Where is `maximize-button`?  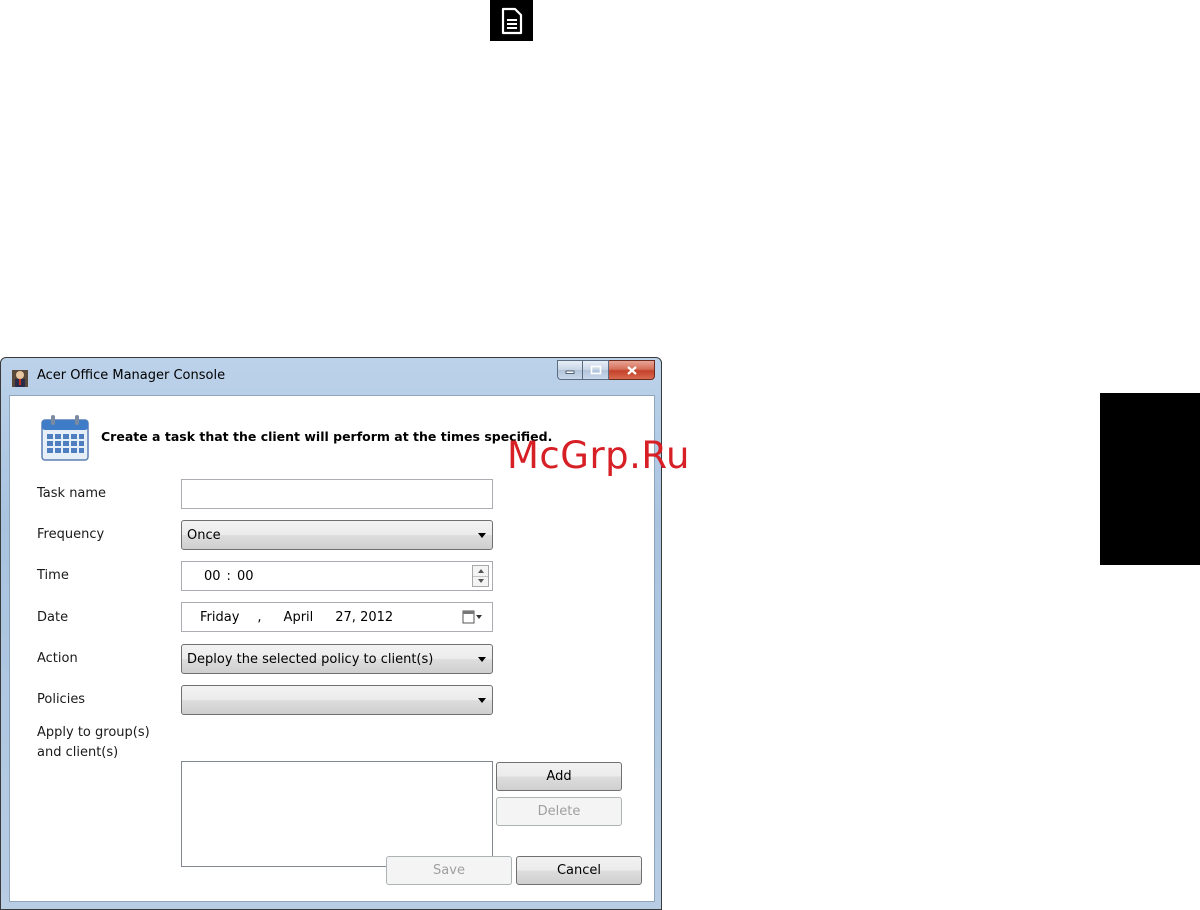
maximize-button is located at coordinates (596, 370).